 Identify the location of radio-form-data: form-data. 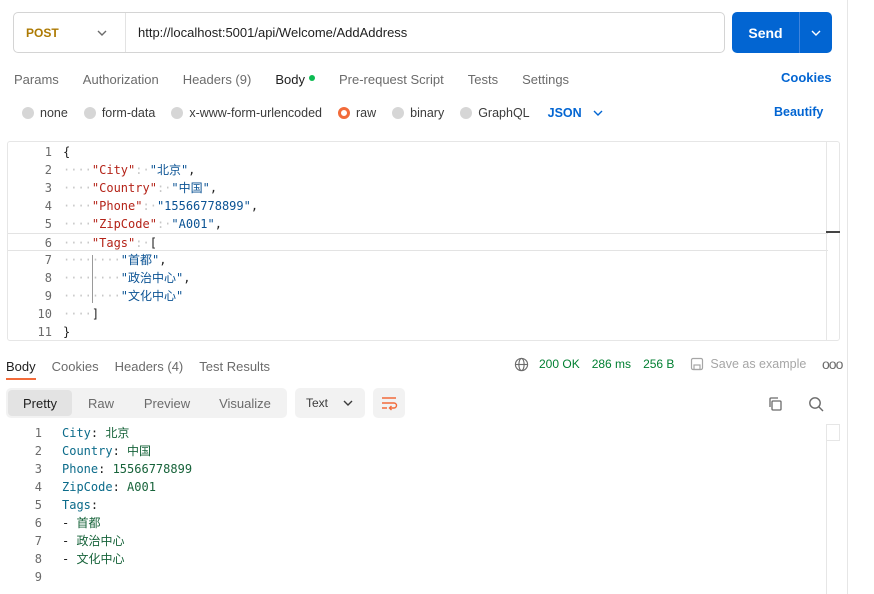
(119, 113).